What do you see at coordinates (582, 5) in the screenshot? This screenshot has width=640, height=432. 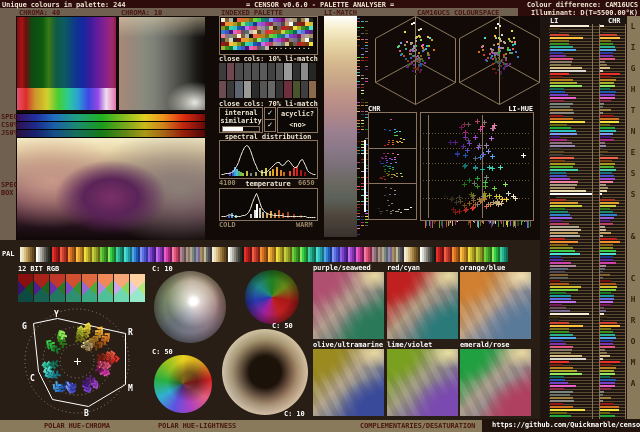 I see `colour-difference: Colour difference: CAM16UCS` at bounding box center [582, 5].